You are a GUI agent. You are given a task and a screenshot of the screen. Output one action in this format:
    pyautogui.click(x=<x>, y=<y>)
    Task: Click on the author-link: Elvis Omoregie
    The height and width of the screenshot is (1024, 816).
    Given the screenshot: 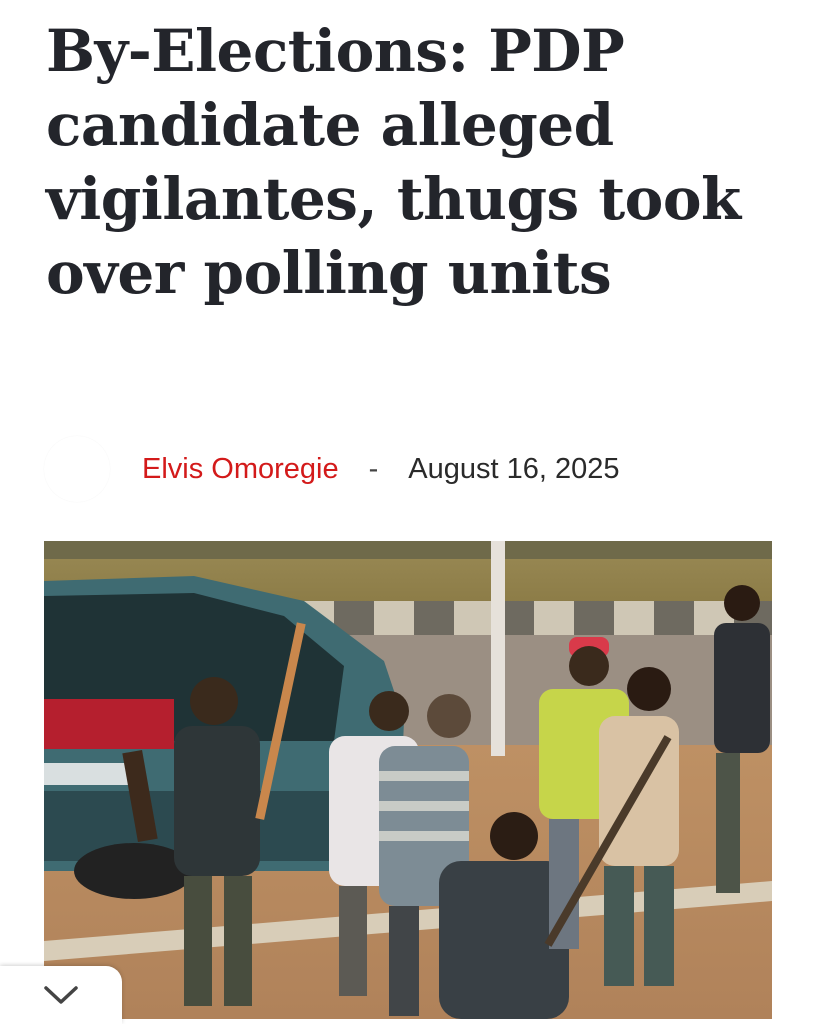 What is the action you would take?
    pyautogui.click(x=240, y=469)
    